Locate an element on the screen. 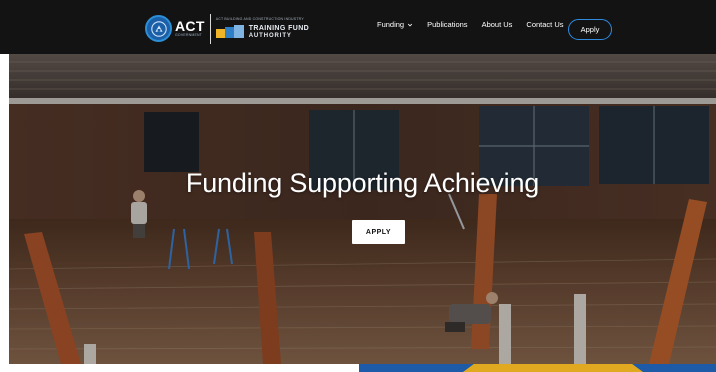 The height and width of the screenshot is (372, 716). logo-divider is located at coordinates (210, 28).